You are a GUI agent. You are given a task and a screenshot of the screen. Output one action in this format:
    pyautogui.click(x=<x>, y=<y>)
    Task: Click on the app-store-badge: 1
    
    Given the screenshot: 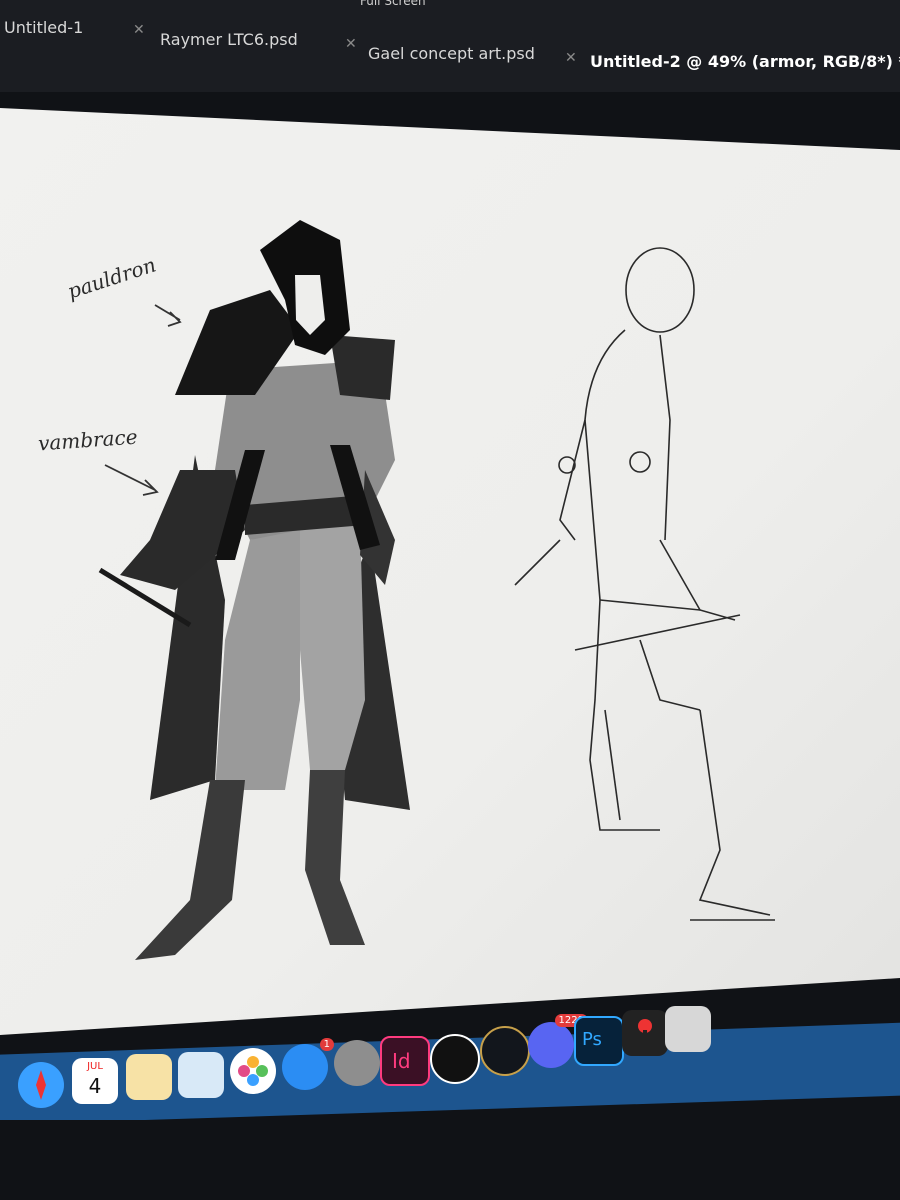 What is the action you would take?
    pyautogui.click(x=326, y=1044)
    